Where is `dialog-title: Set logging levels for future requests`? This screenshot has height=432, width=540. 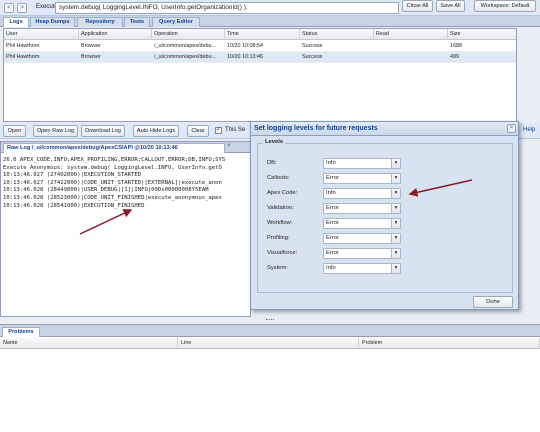 dialog-title: Set logging levels for future requests is located at coordinates (384, 129).